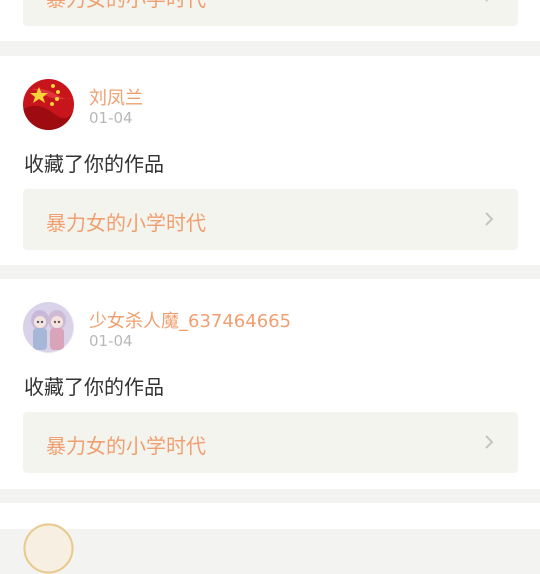 Image resolution: width=540 pixels, height=574 pixels. Describe the element at coordinates (270, 538) in the screenshot. I see `feed-item` at that location.